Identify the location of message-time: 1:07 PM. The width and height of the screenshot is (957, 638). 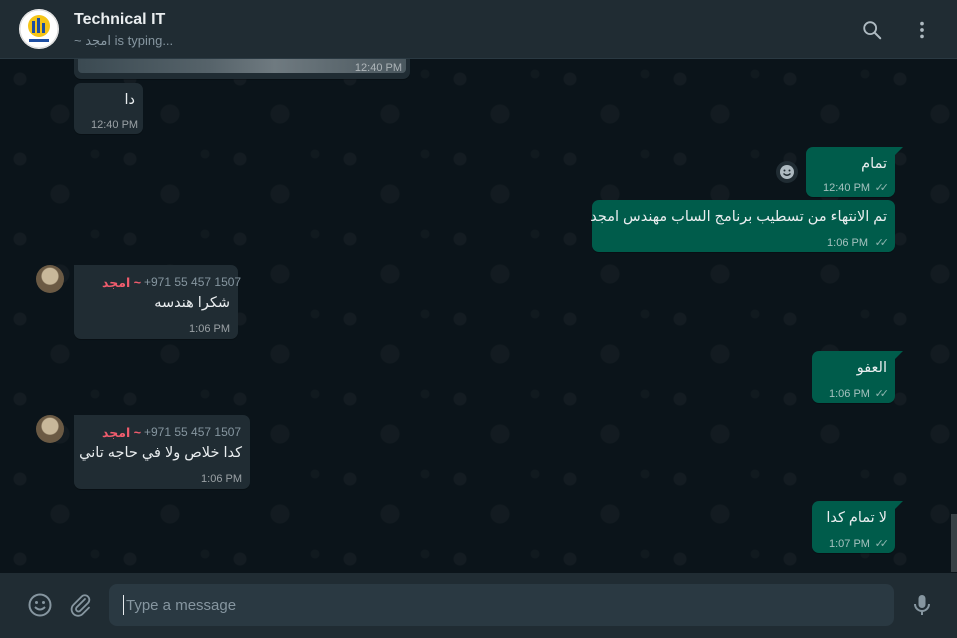
(849, 544).